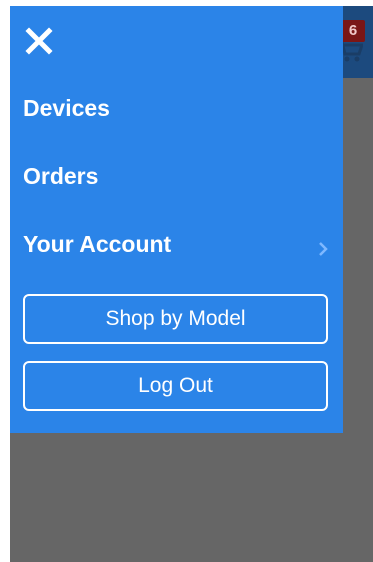 This screenshot has width=373, height=562. I want to click on menu-item-orders: Orders, so click(183, 176).